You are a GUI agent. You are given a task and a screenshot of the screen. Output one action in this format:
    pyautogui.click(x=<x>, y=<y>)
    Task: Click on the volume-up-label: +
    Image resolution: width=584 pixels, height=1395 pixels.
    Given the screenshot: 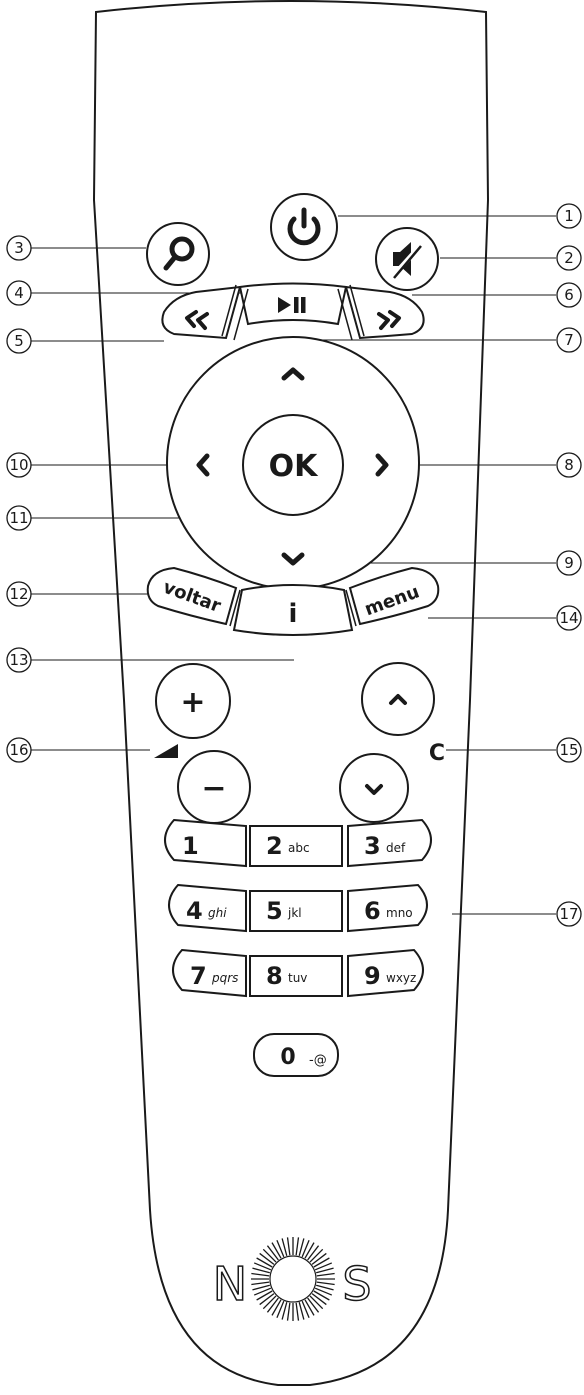 What is the action you would take?
    pyautogui.click(x=192, y=702)
    